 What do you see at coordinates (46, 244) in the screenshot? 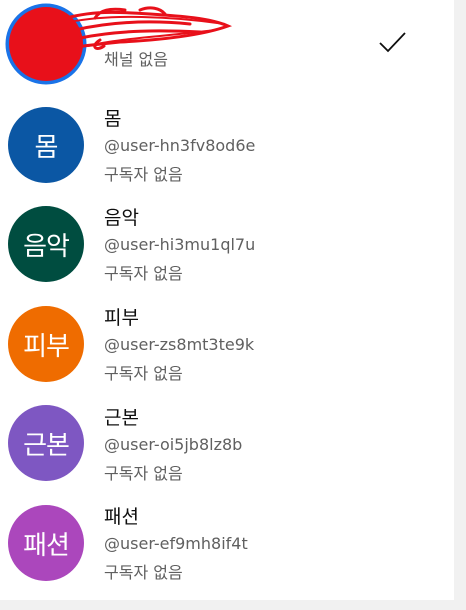
I see `avatar: 음악` at bounding box center [46, 244].